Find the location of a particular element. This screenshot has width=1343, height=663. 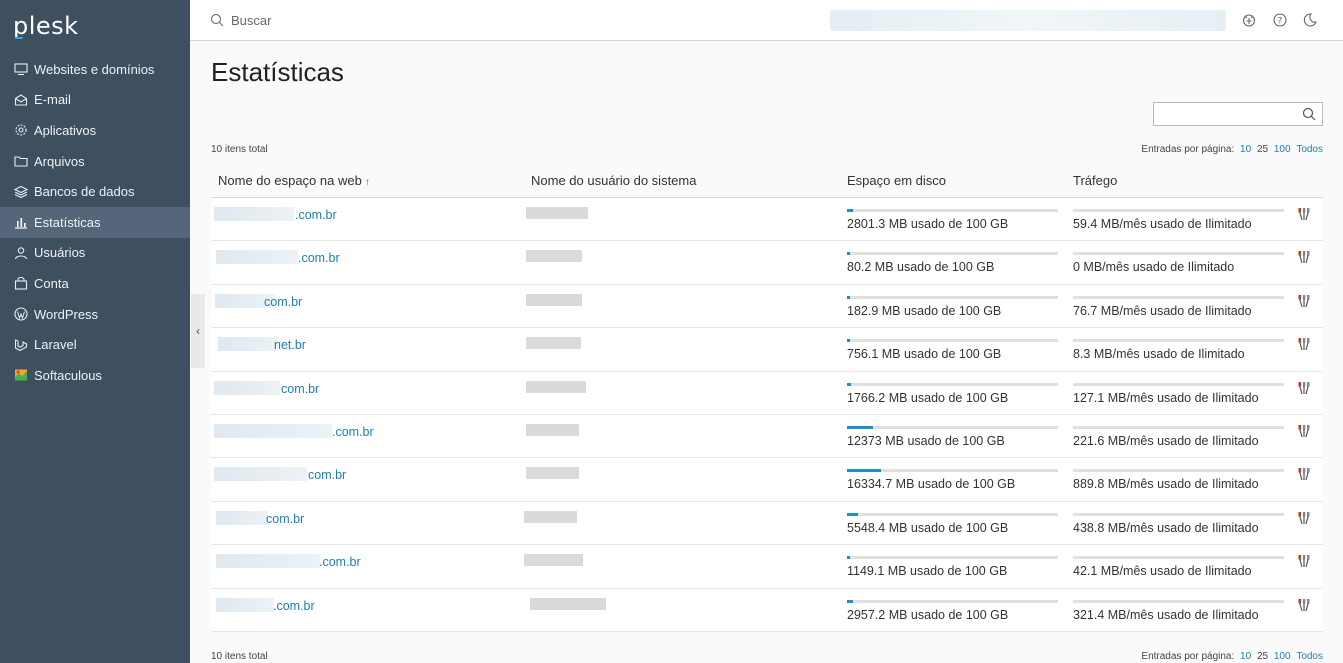

traffic-usage-text: 438.8 MB/mês usado de Ilimitado is located at coordinates (1166, 527).